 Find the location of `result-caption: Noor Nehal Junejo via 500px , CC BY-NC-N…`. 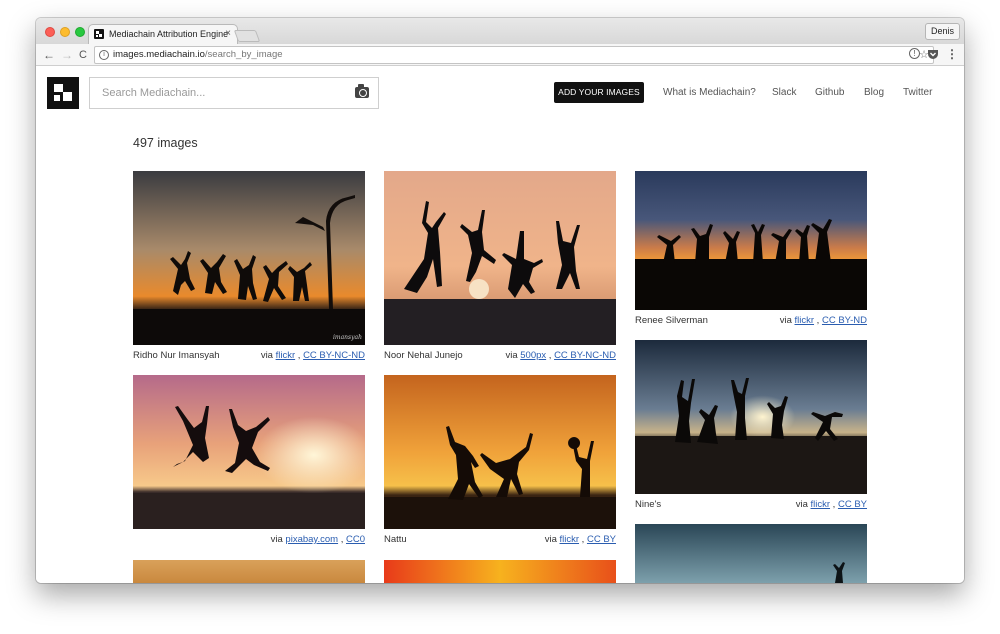

result-caption: Noor Nehal Junejo via 500px , CC BY-NC-N… is located at coordinates (500, 357).